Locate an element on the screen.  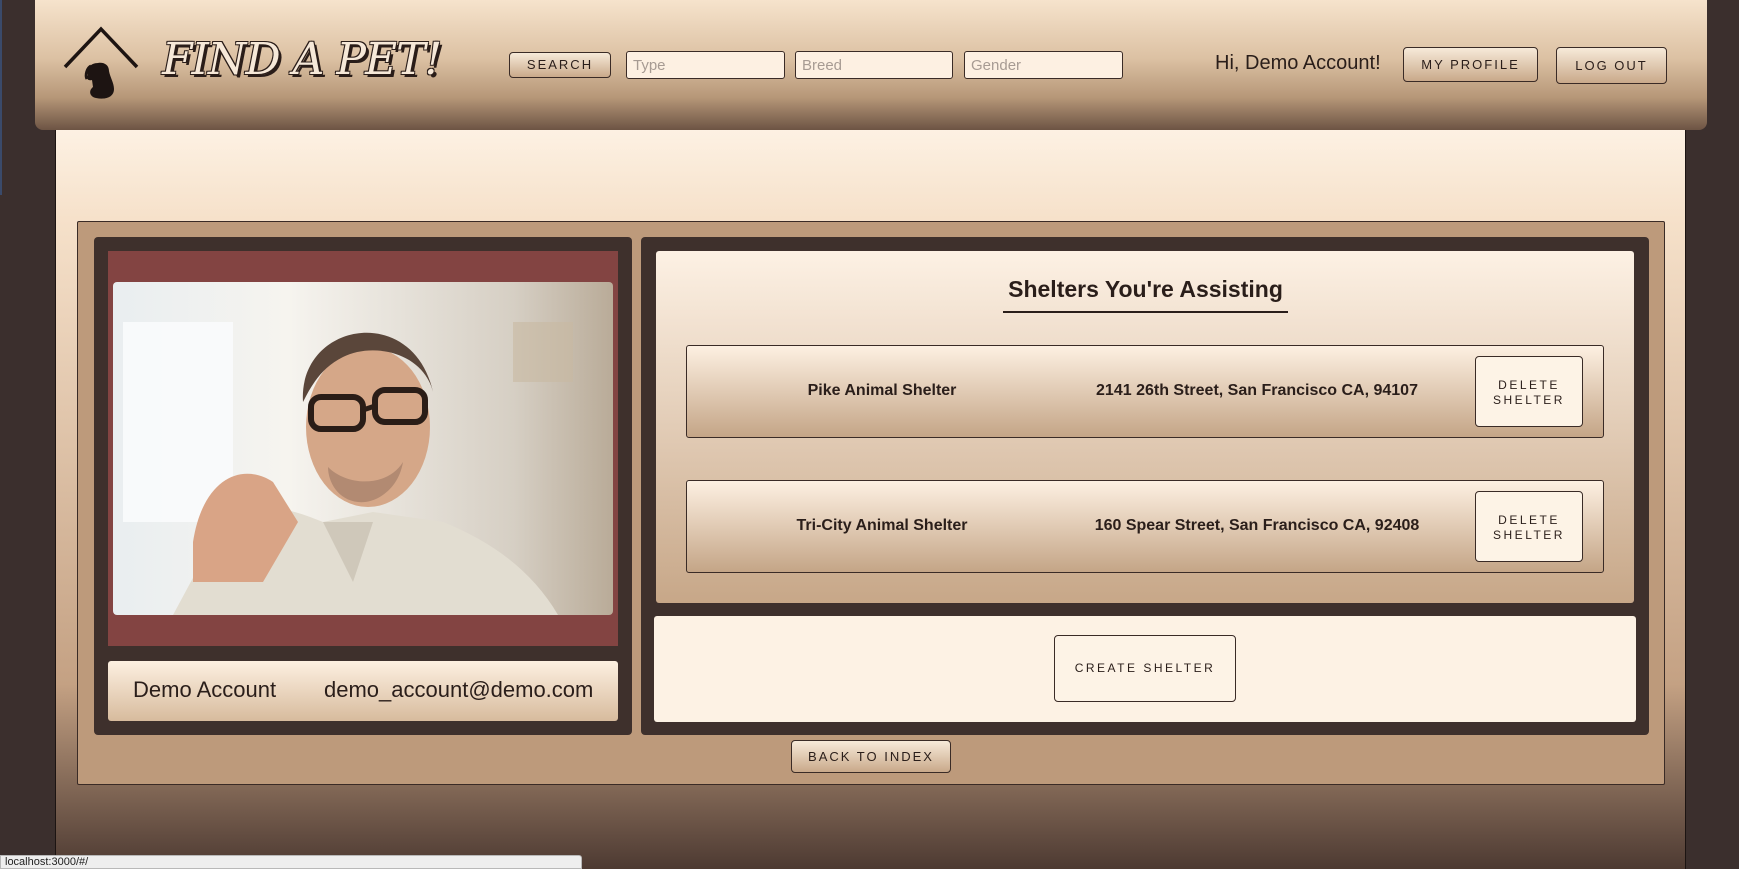
search-button: SEARCH is located at coordinates (560, 65).